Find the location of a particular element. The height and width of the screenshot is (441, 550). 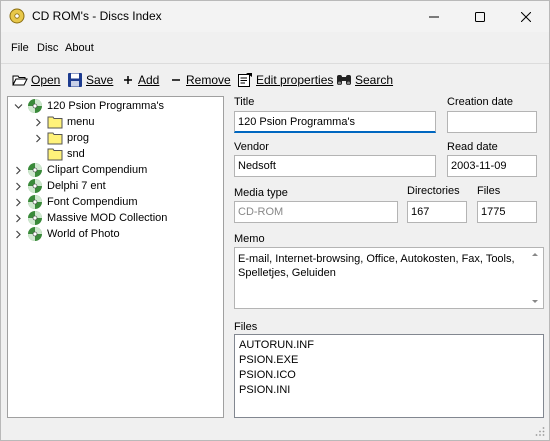

list-item: PSION.INI is located at coordinates (389, 390).